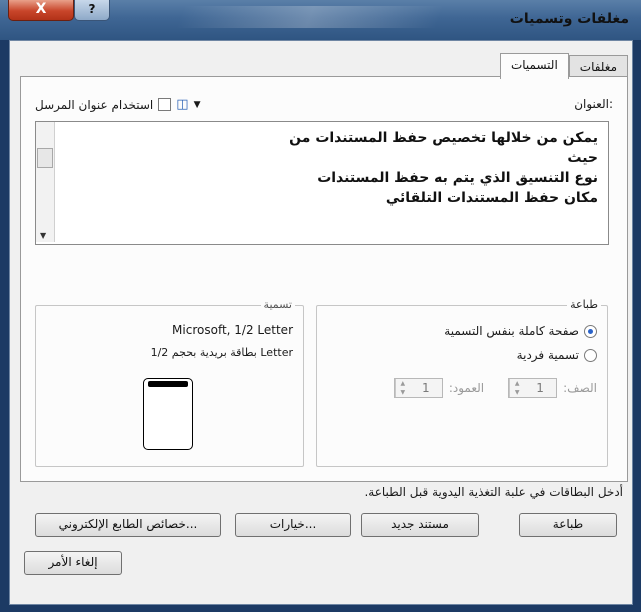 This screenshot has width=641, height=612. What do you see at coordinates (584, 304) in the screenshot?
I see `print-group-title: طباعة` at bounding box center [584, 304].